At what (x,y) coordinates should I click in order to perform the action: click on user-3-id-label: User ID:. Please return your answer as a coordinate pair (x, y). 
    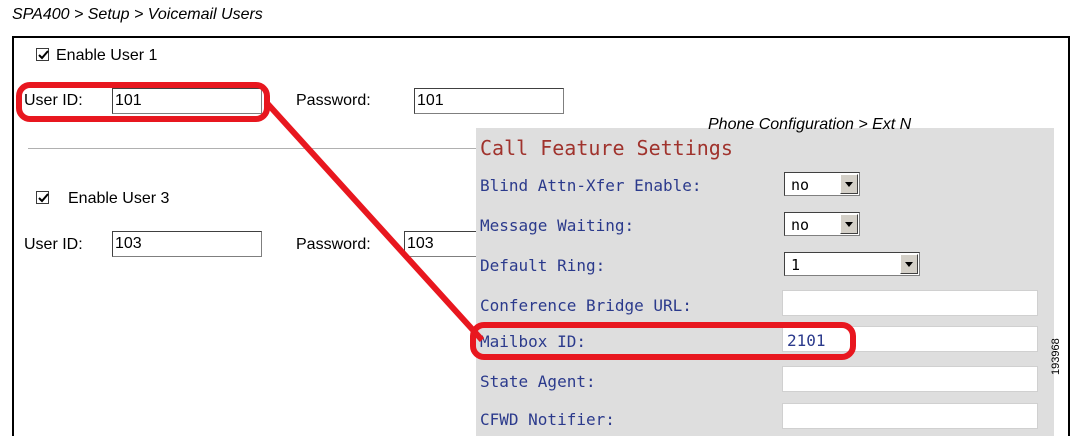
    Looking at the image, I should click on (53, 244).